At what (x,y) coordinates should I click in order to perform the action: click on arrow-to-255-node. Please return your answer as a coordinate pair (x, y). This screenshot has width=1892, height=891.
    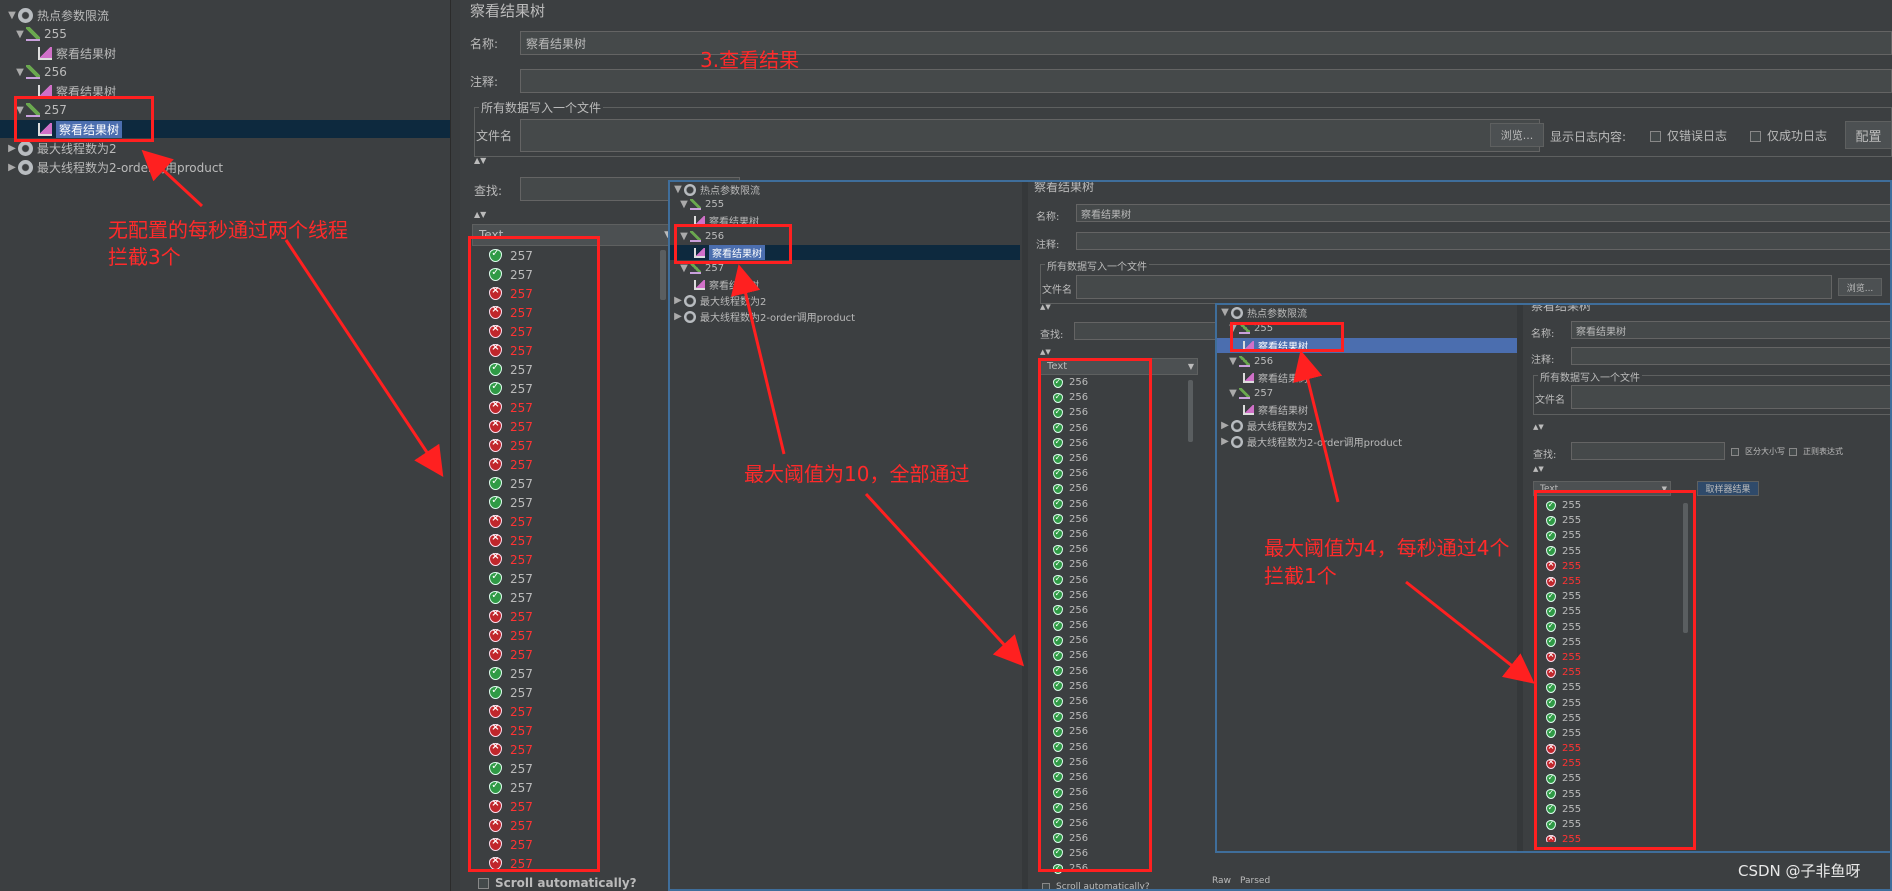
    Looking at the image, I should click on (1316, 426).